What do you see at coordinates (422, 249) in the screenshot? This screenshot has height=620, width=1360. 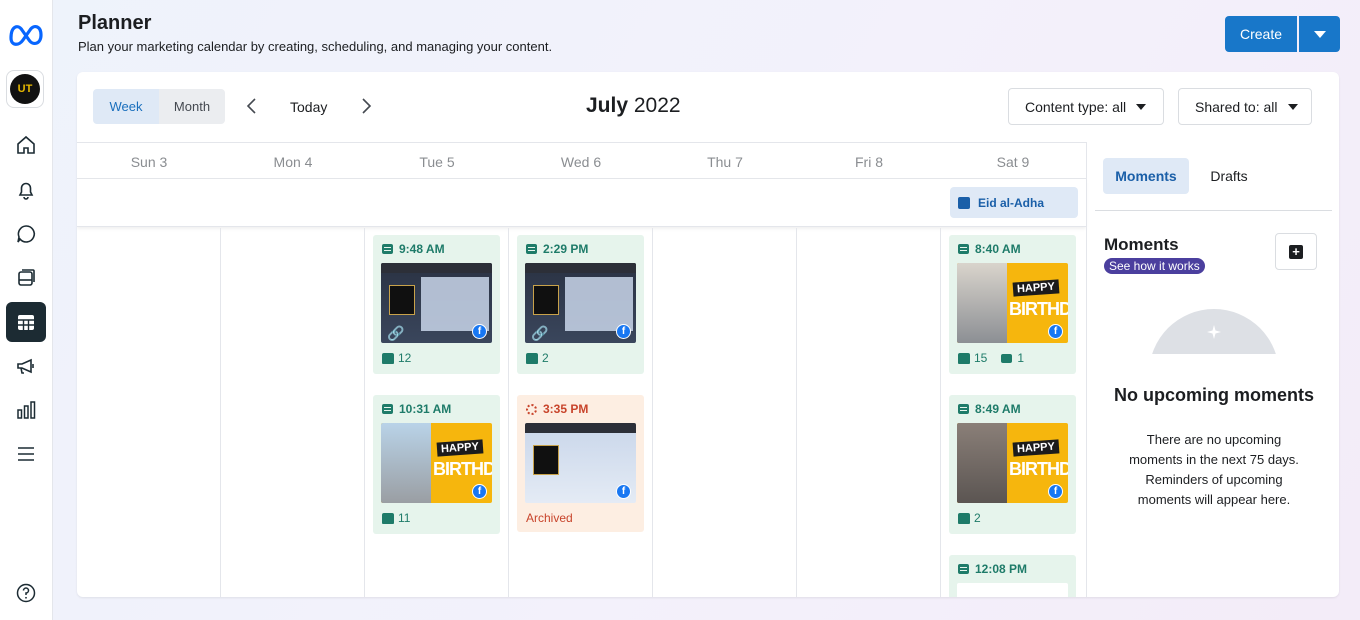 I see `post-time: 9:48 AM` at bounding box center [422, 249].